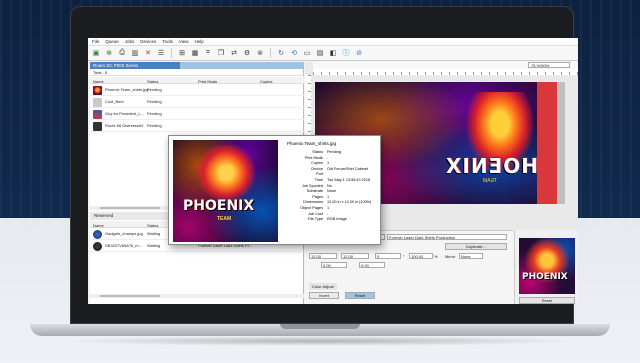 The width and height of the screenshot is (640, 363). Describe the element at coordinates (317, 196) in the screenshot. I see `property-key: Pages` at that location.